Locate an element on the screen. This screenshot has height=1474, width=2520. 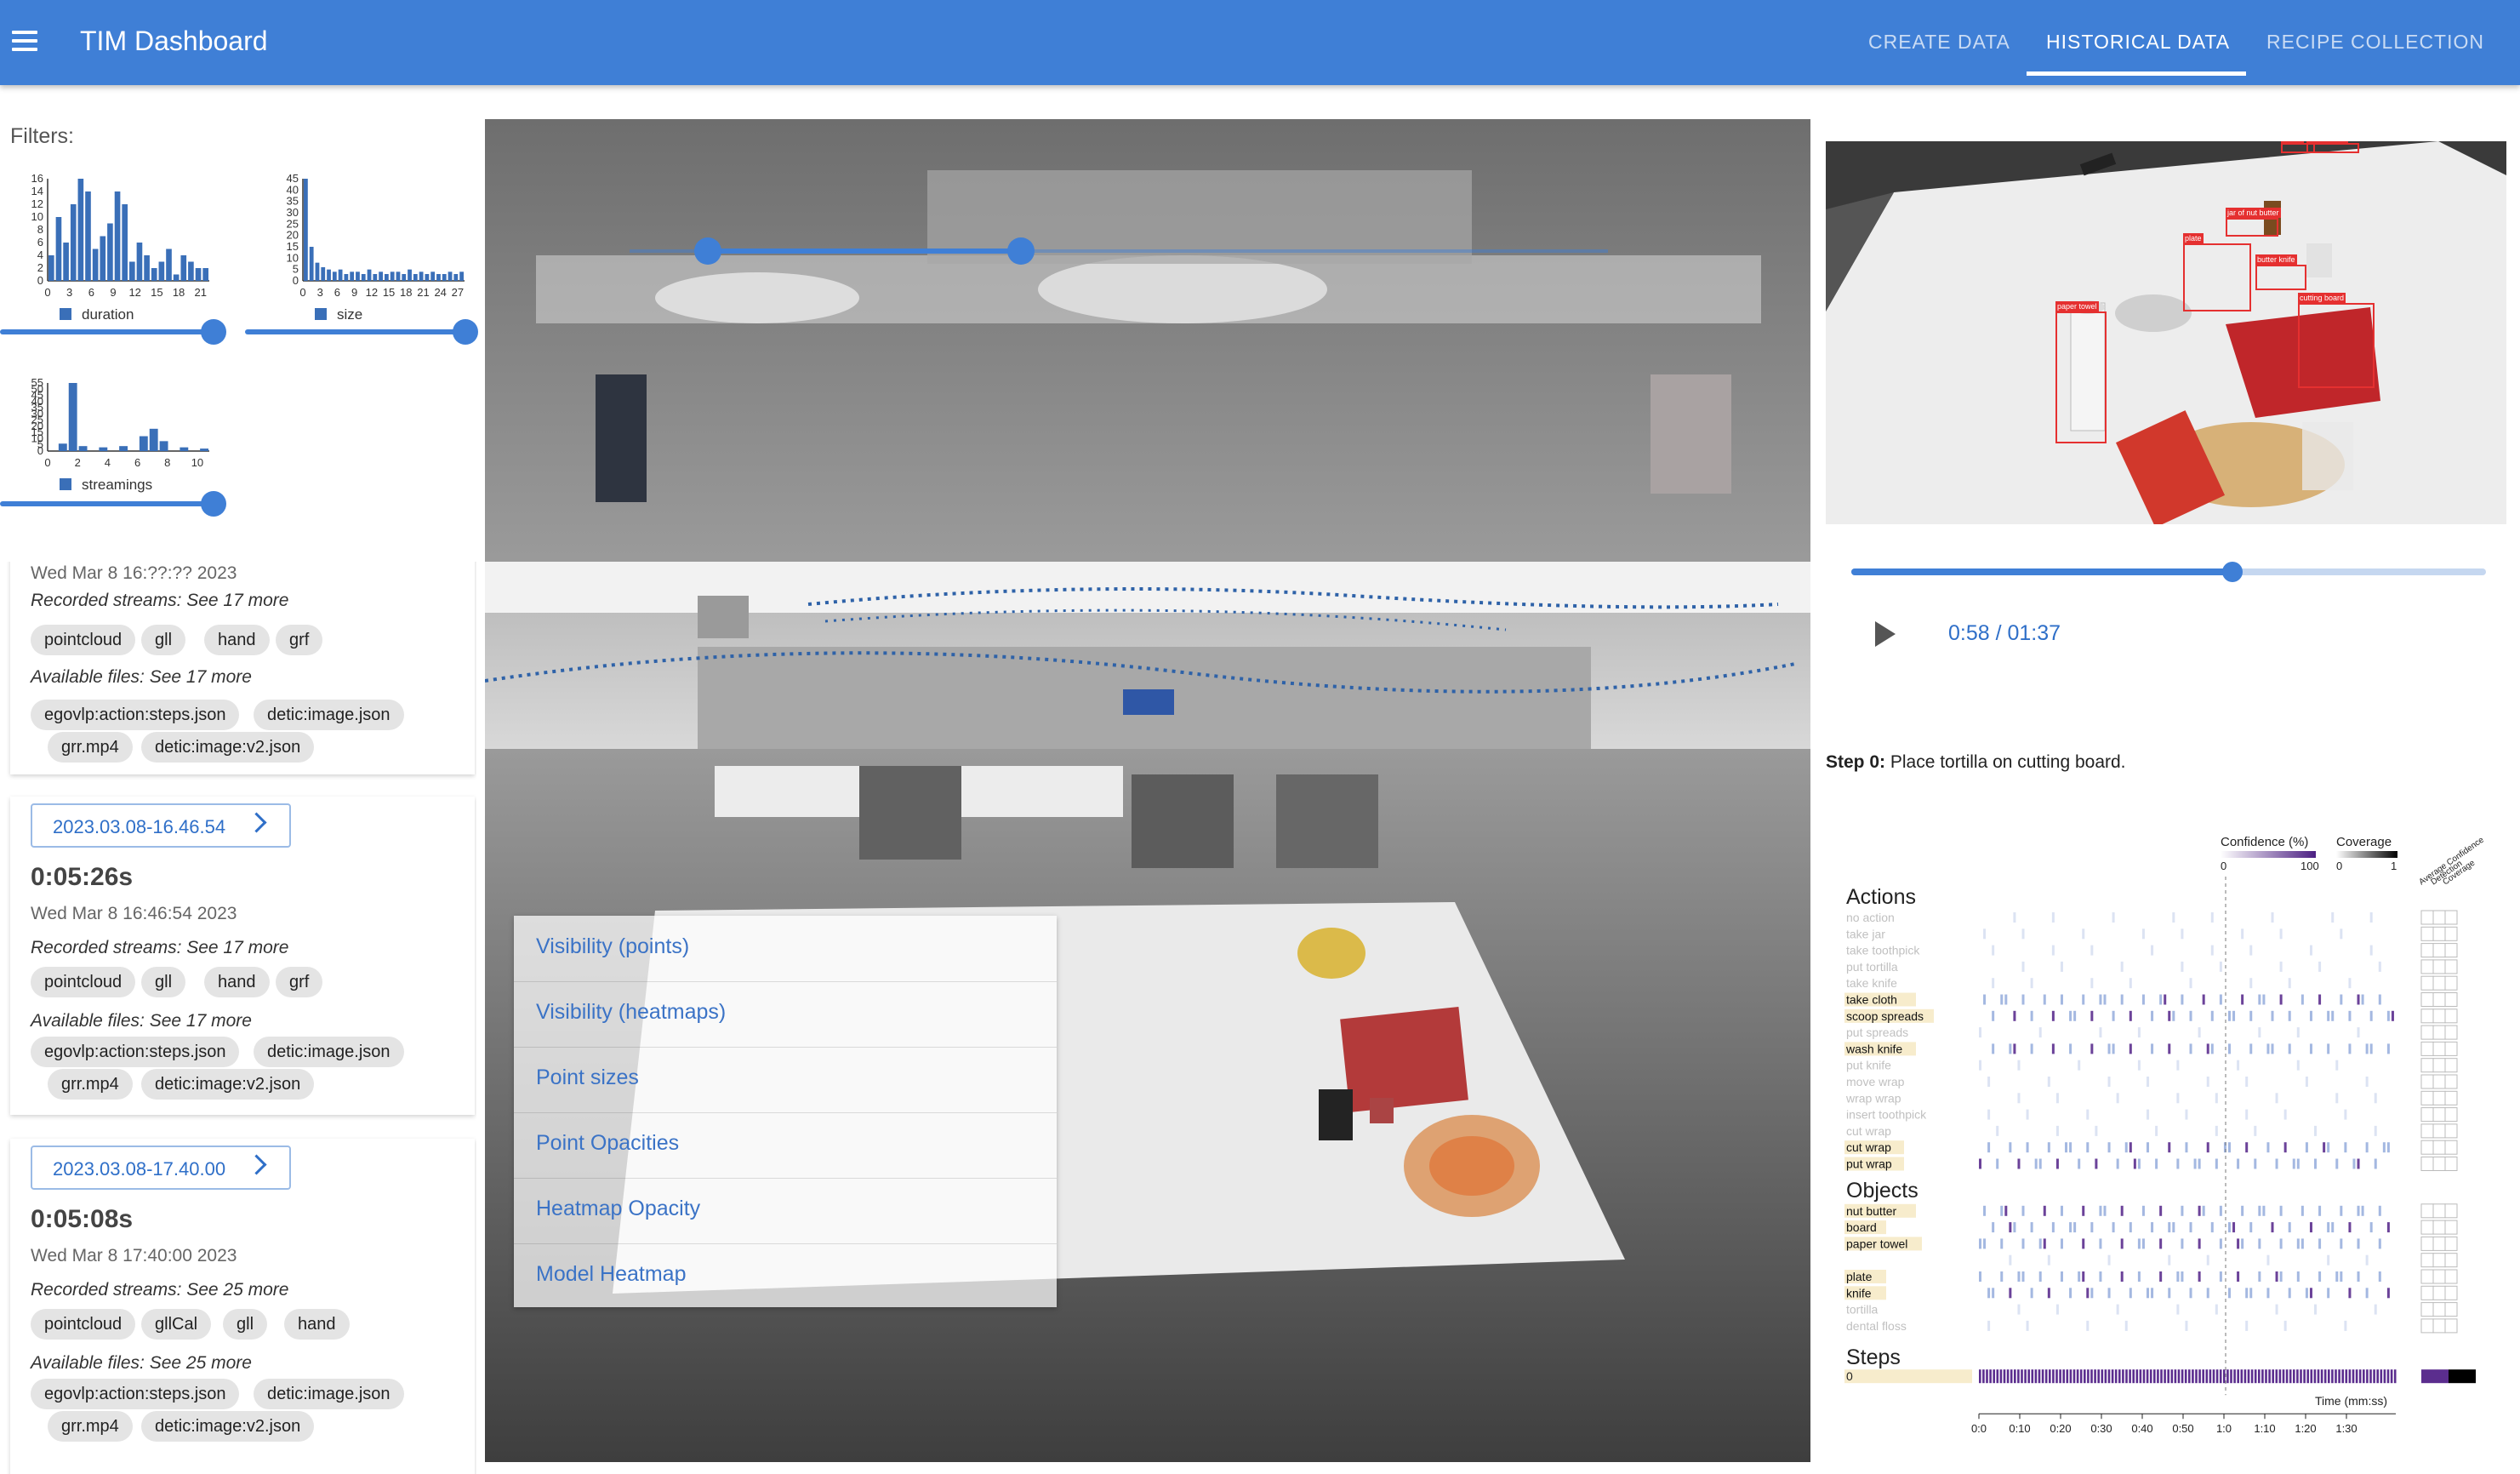
available-files-label: Available files: See 25 more is located at coordinates (141, 1363).